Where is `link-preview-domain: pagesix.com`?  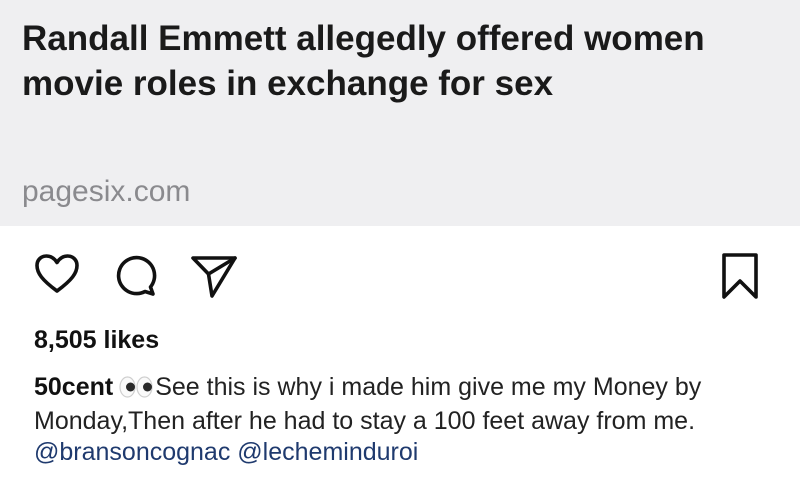
link-preview-domain: pagesix.com is located at coordinates (106, 191).